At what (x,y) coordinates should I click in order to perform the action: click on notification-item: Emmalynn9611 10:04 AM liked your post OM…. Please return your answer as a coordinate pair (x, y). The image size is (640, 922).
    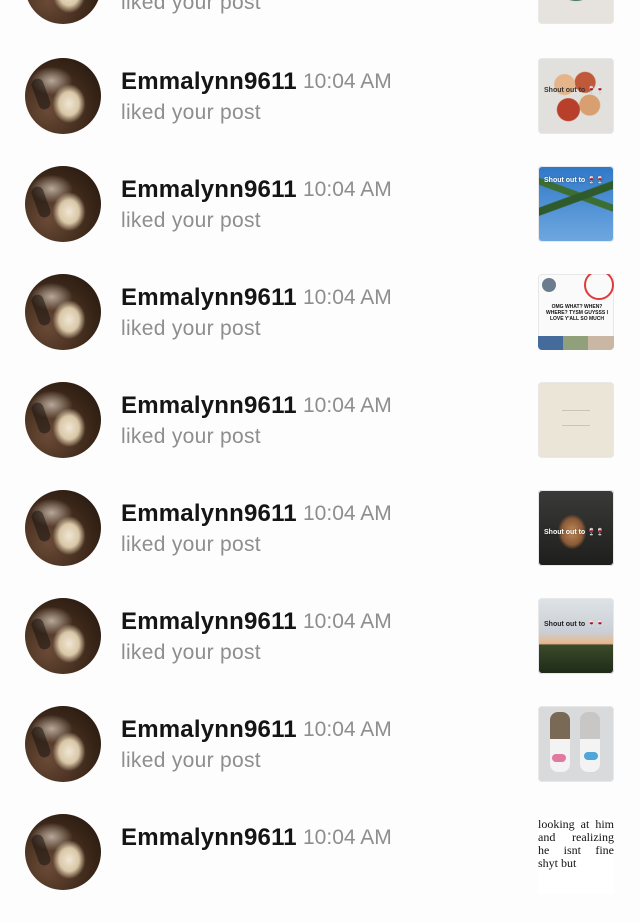
    Looking at the image, I should click on (320, 328).